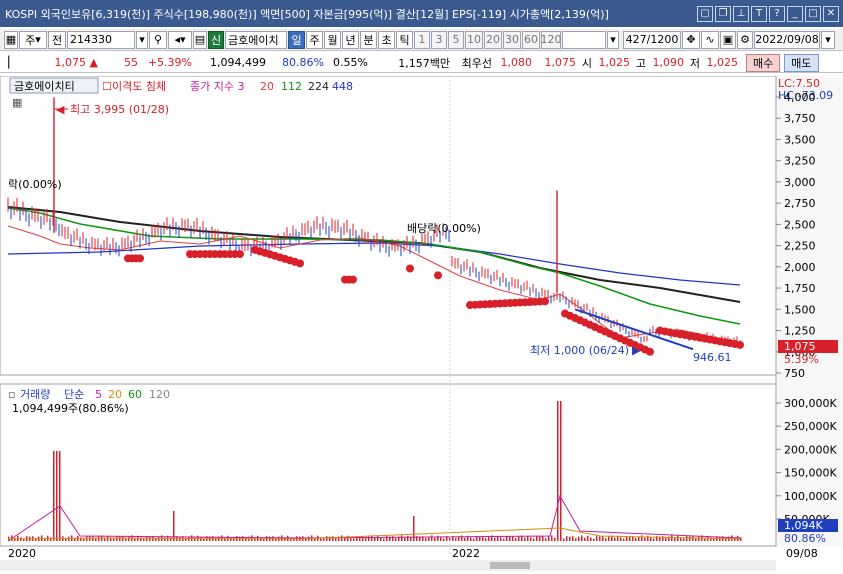 This screenshot has width=843, height=574. What do you see at coordinates (741, 13) in the screenshot?
I see `pin-icon: ⊥` at bounding box center [741, 13].